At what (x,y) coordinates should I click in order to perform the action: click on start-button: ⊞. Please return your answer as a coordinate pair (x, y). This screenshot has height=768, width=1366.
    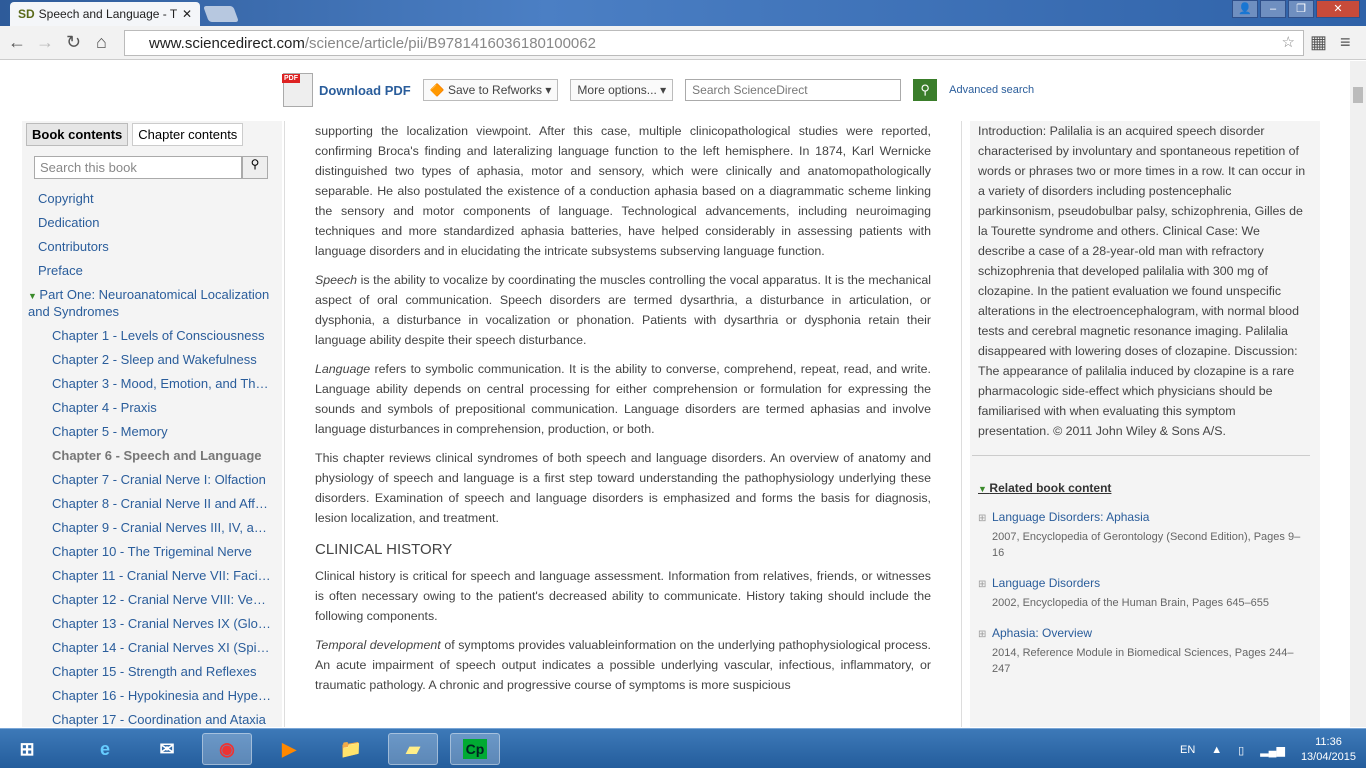
    Looking at the image, I should click on (27, 749).